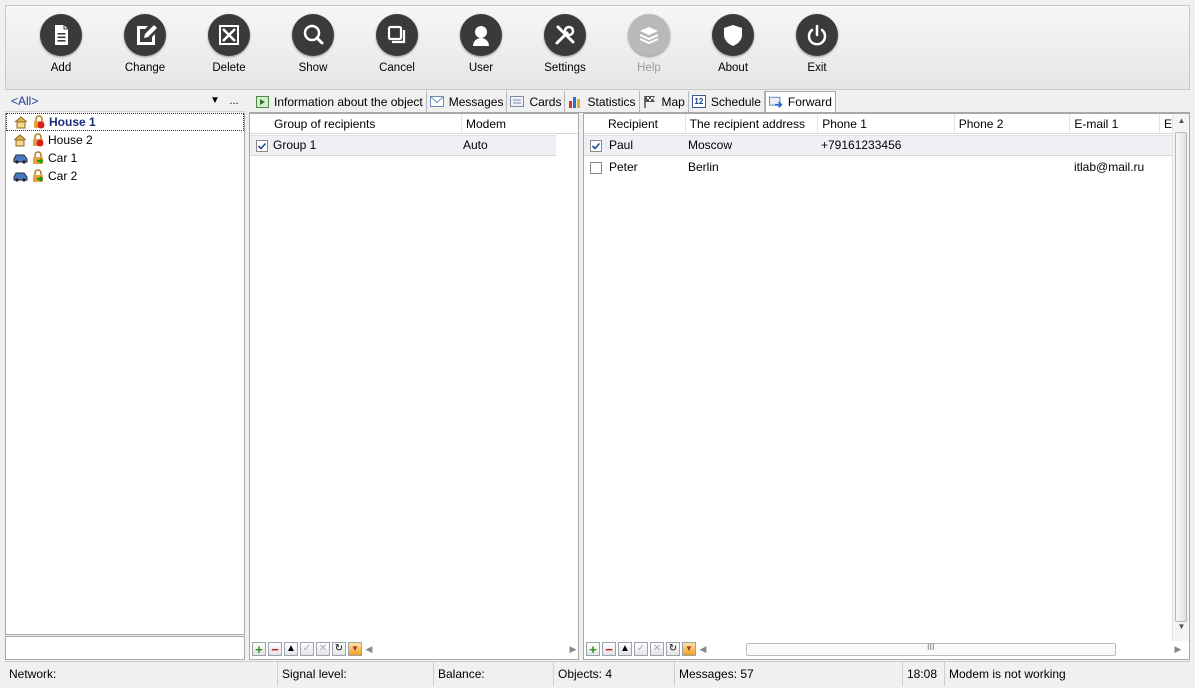 Image resolution: width=1195 pixels, height=688 pixels. What do you see at coordinates (475, 145) in the screenshot?
I see `group-modem-cell: Auto` at bounding box center [475, 145].